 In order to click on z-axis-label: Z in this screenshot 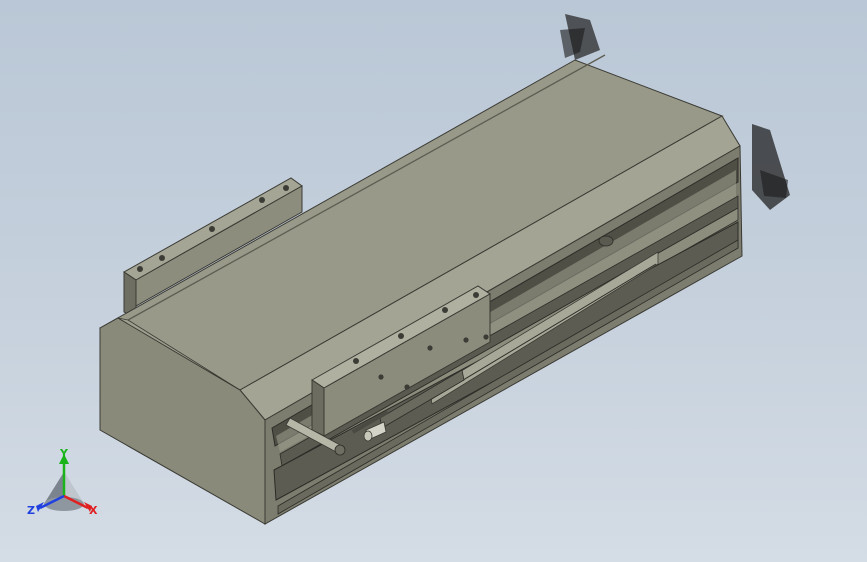, I will do `click(31, 510)`.